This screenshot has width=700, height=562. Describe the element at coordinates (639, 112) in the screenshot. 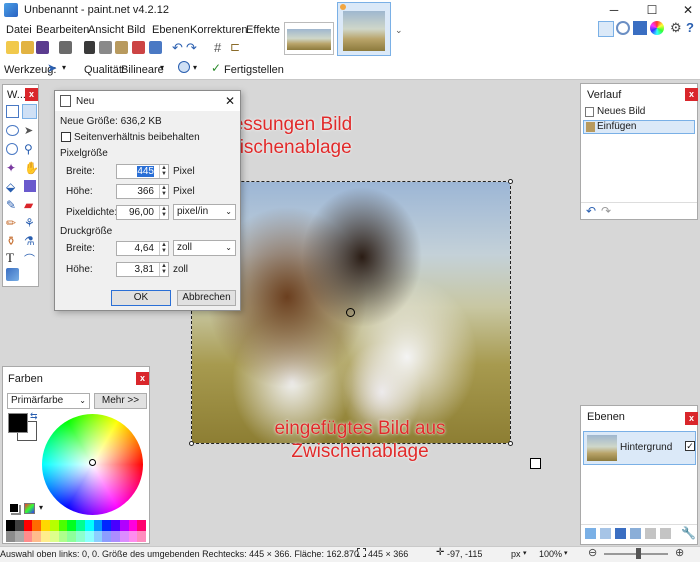

I see `history-item: Neues Bild` at that location.